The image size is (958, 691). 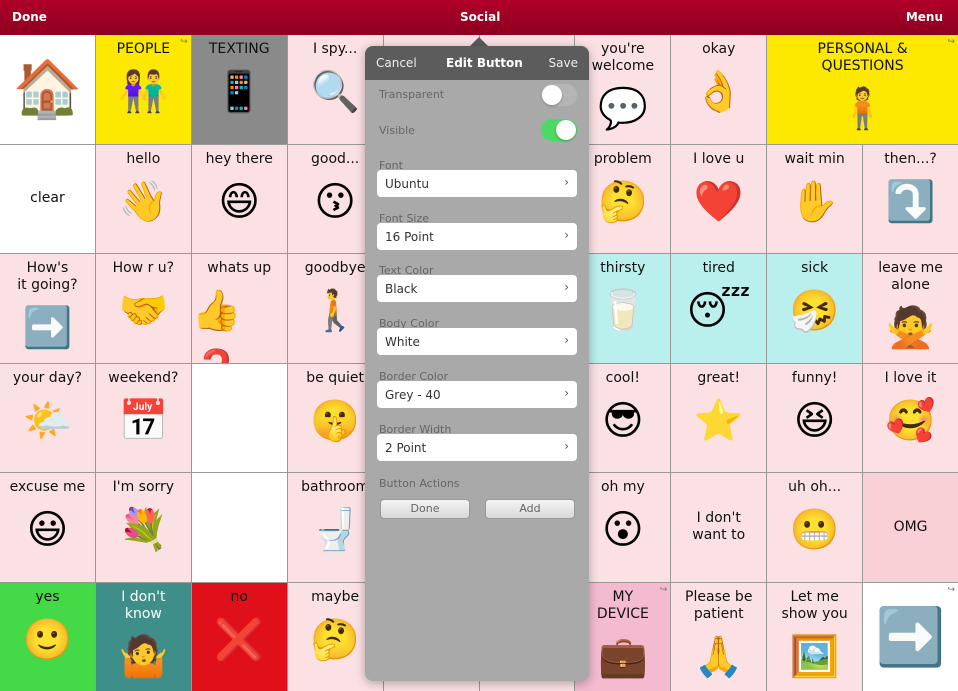 What do you see at coordinates (559, 130) in the screenshot?
I see `visible-toggle` at bounding box center [559, 130].